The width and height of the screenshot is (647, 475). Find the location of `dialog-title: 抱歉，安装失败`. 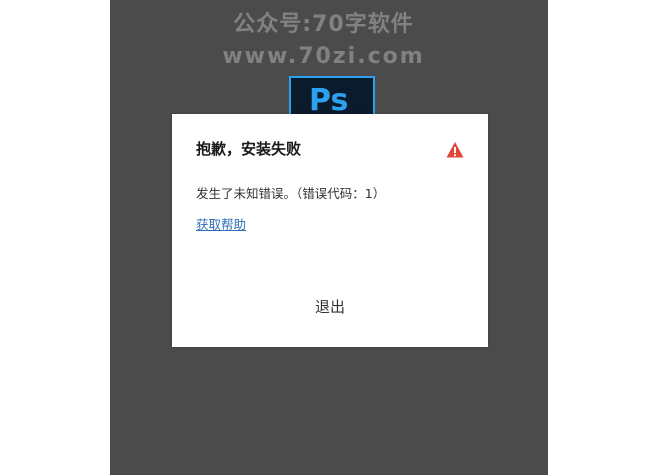

dialog-title: 抱歉，安装失败 is located at coordinates (249, 149).